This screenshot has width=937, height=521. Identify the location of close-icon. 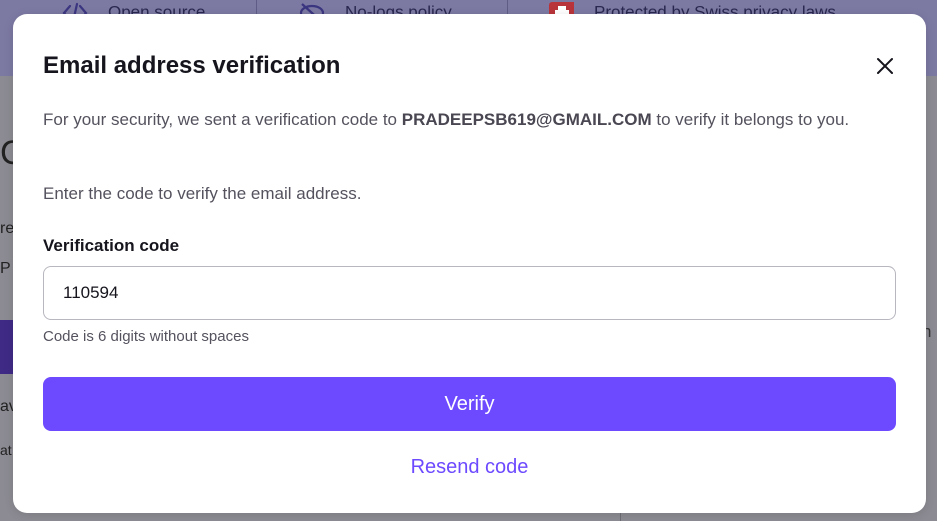
(885, 66).